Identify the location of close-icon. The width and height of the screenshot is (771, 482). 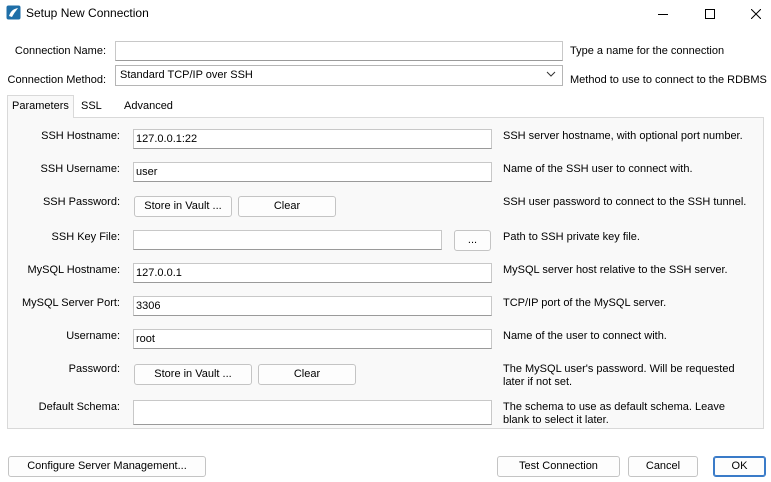
(756, 14).